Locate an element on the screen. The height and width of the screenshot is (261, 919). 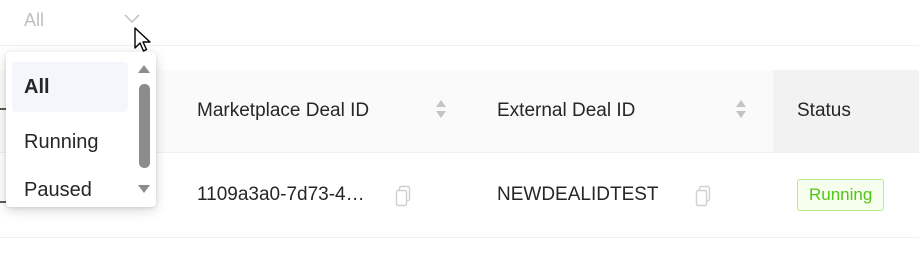
column-header-label: Marketplace Deal ID is located at coordinates (283, 110).